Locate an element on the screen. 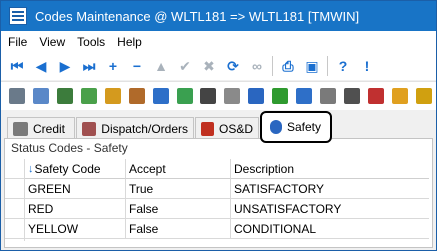 The height and width of the screenshot is (251, 437). sort-arrow-icon: ↓ is located at coordinates (31, 168).